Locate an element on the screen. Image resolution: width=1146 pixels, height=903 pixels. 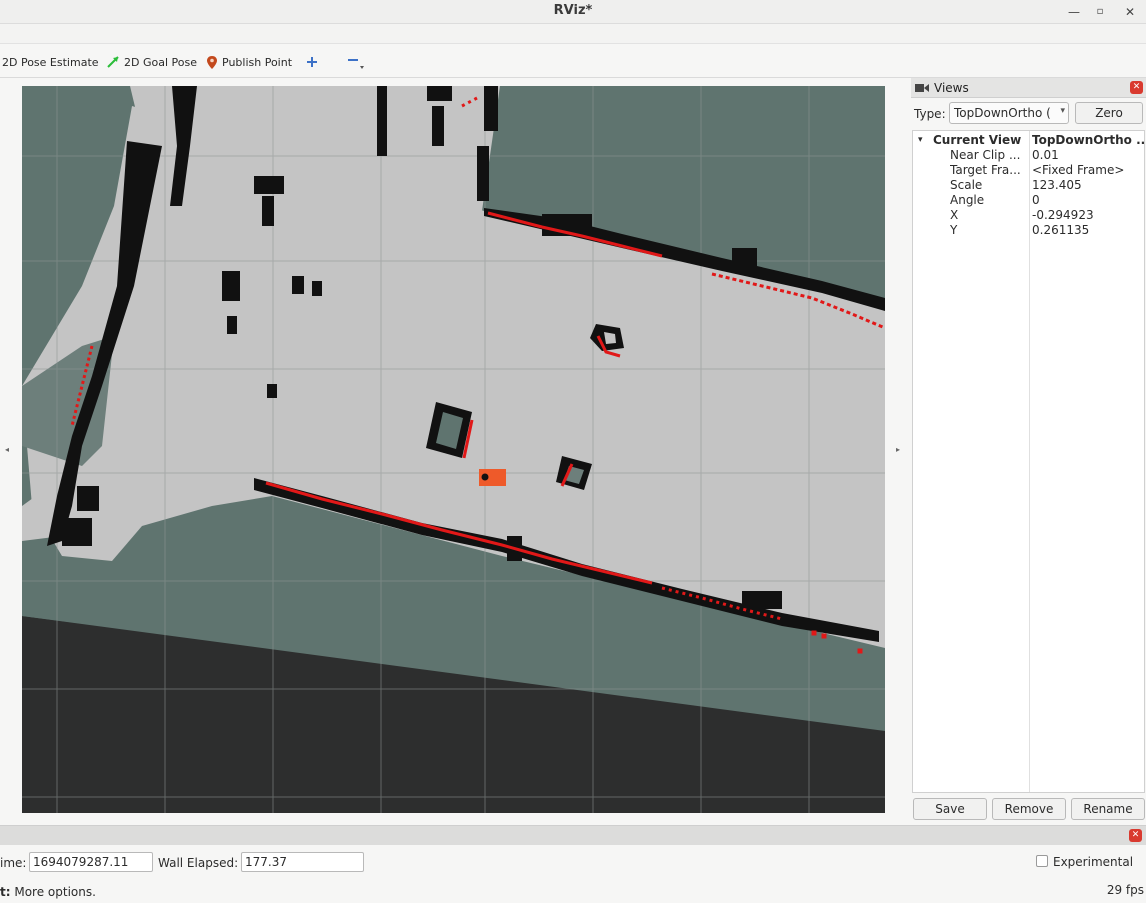
wall-elapsed-field: 177.37 is located at coordinates (302, 862).